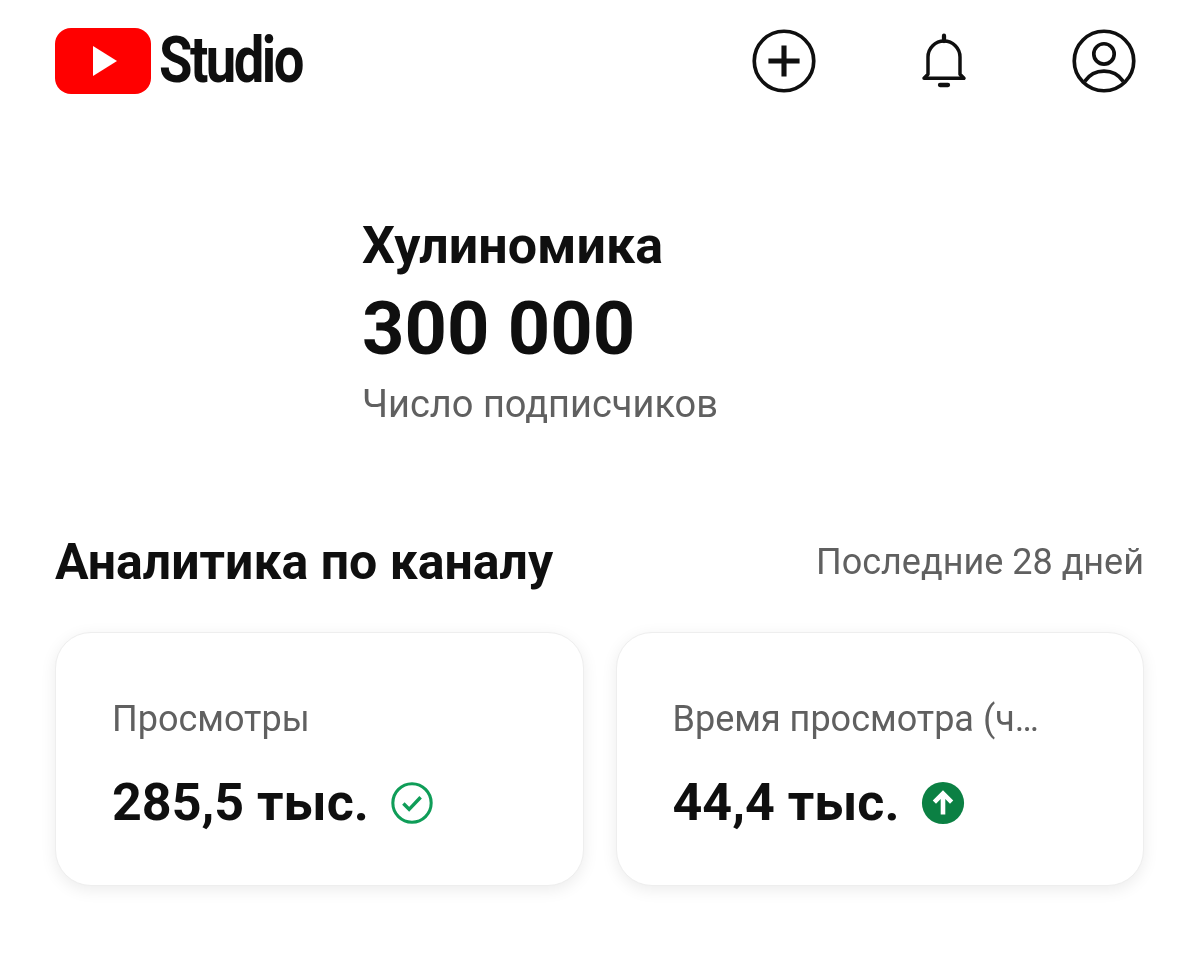 The image size is (1199, 978). I want to click on metric-label: Просмотры, so click(211, 719).